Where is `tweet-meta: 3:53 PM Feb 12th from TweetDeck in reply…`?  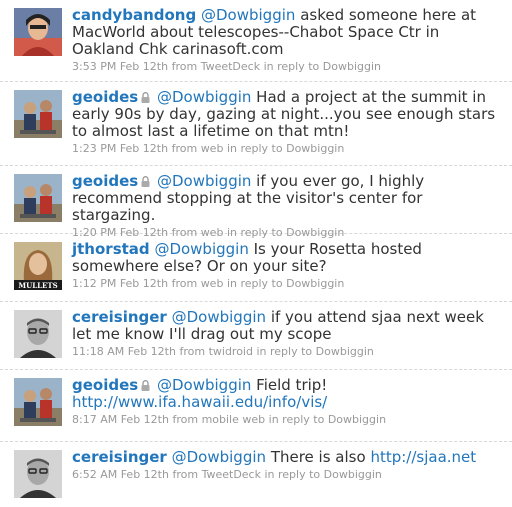
tweet-meta: 3:53 PM Feb 12th from TweetDeck in reply… is located at coordinates (288, 66).